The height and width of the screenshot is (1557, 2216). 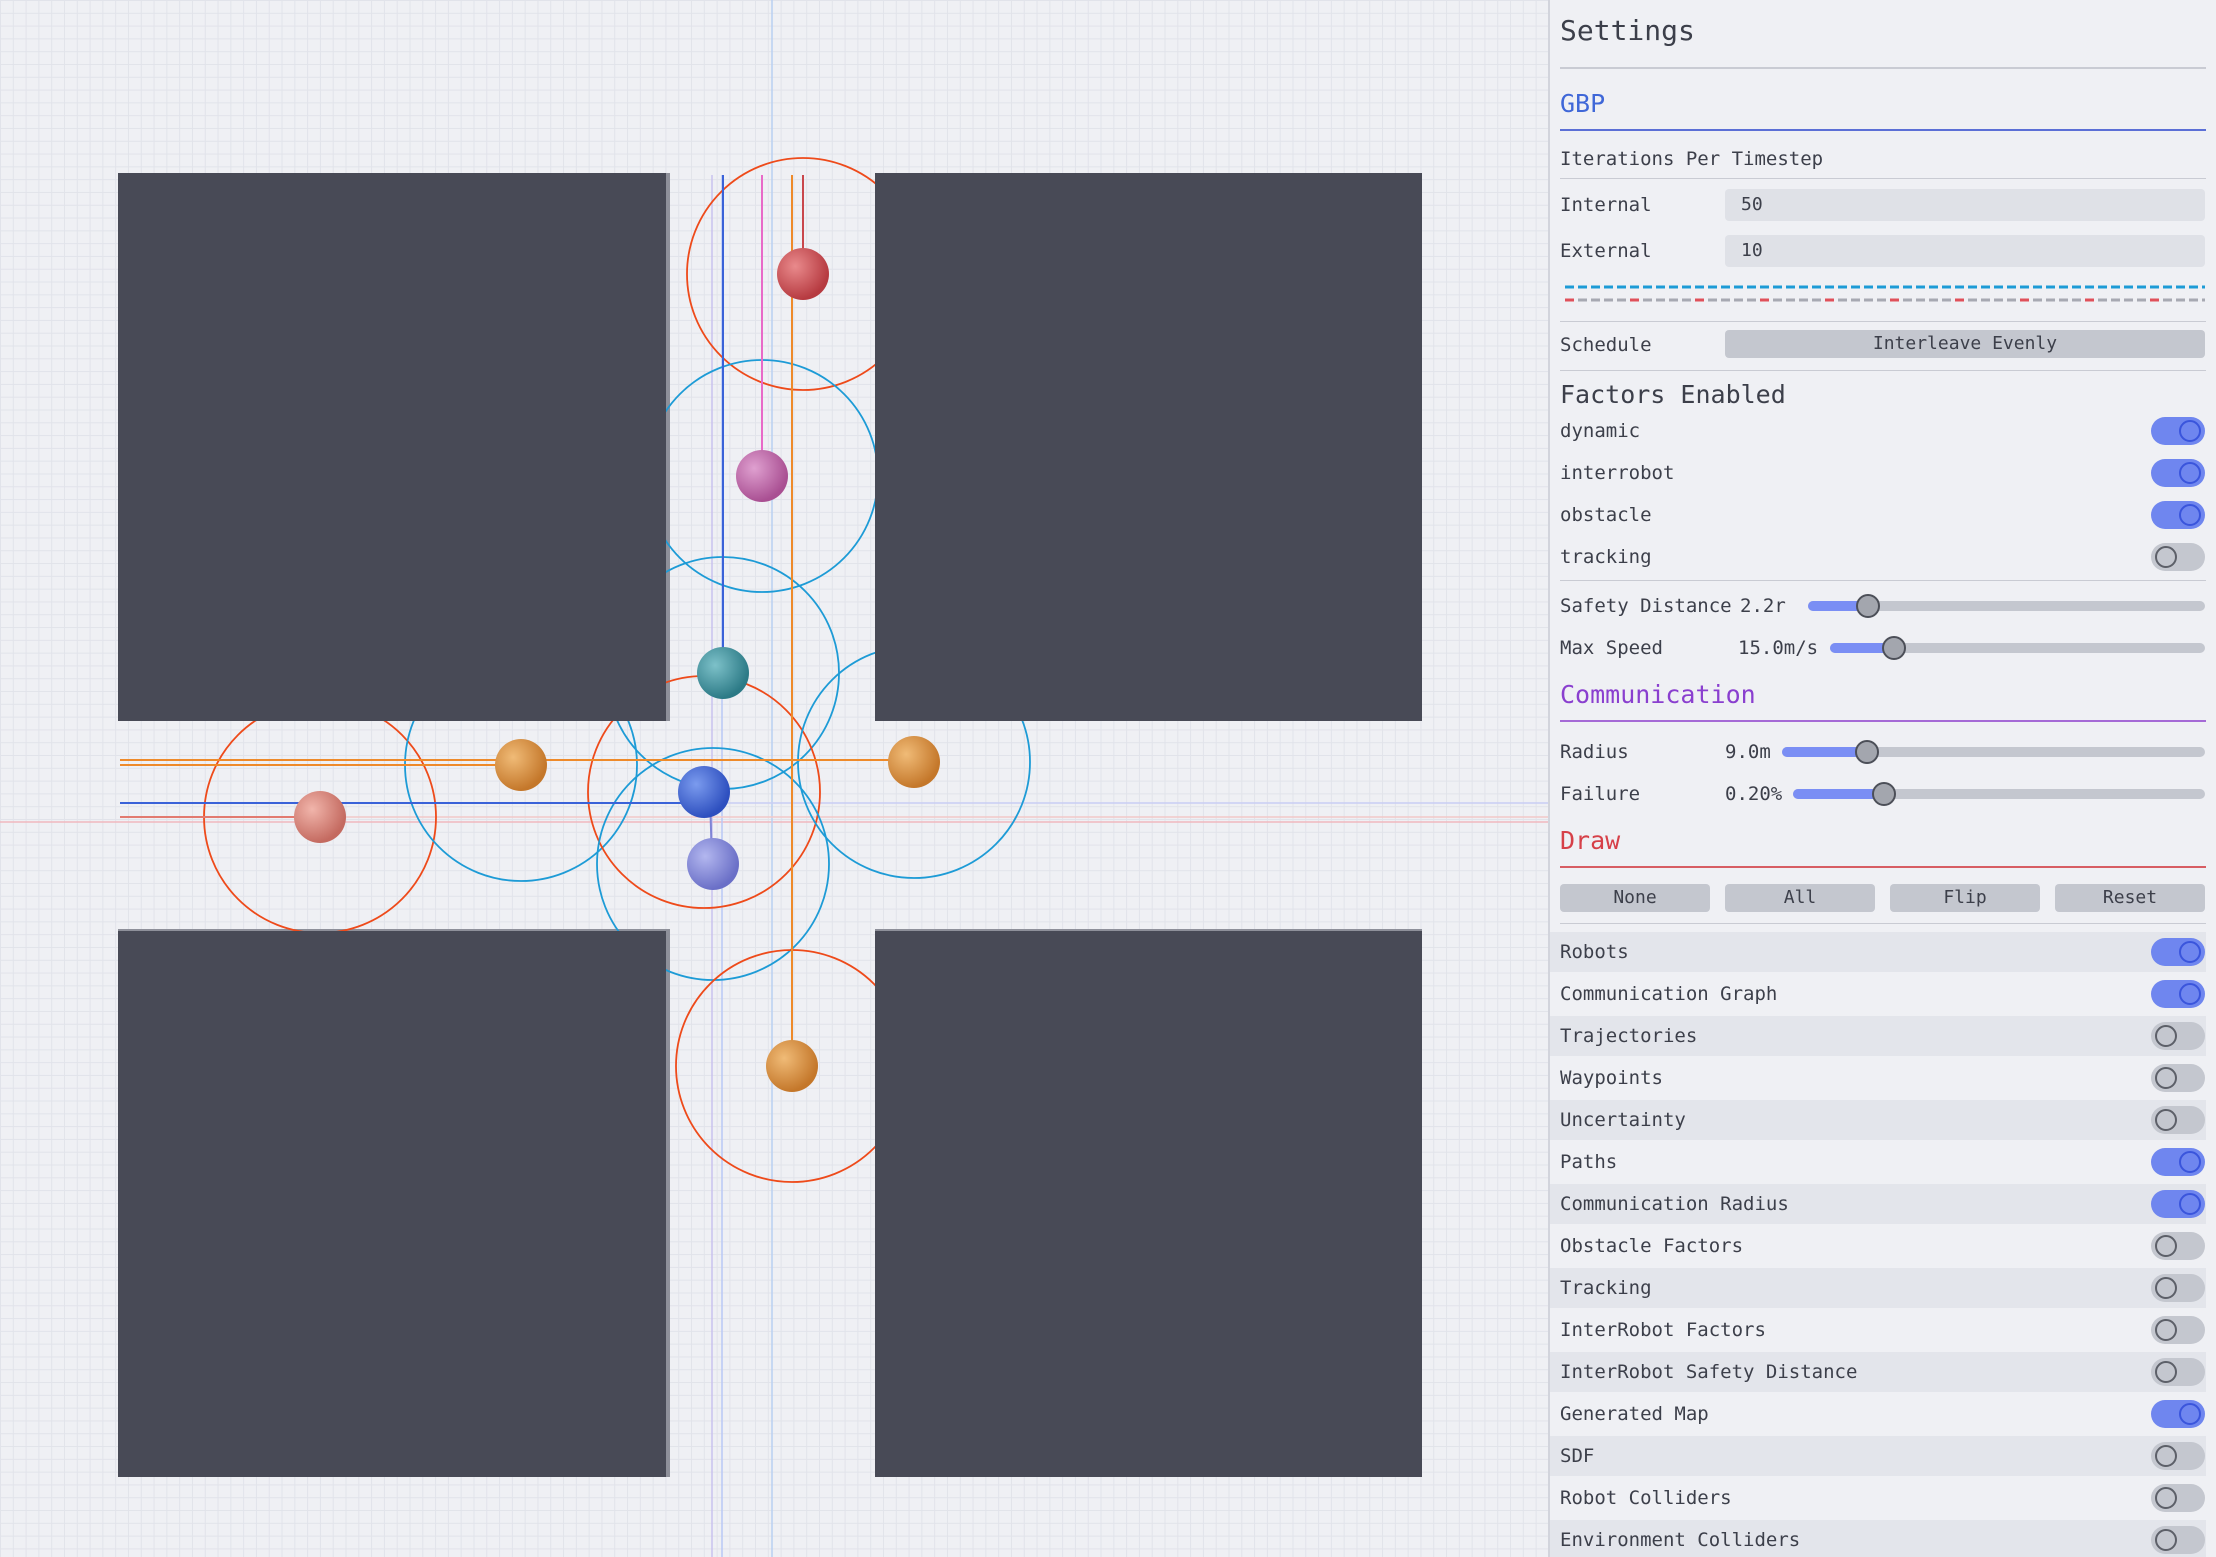 I want to click on failure-value: 0.20%, so click(x=1754, y=794).